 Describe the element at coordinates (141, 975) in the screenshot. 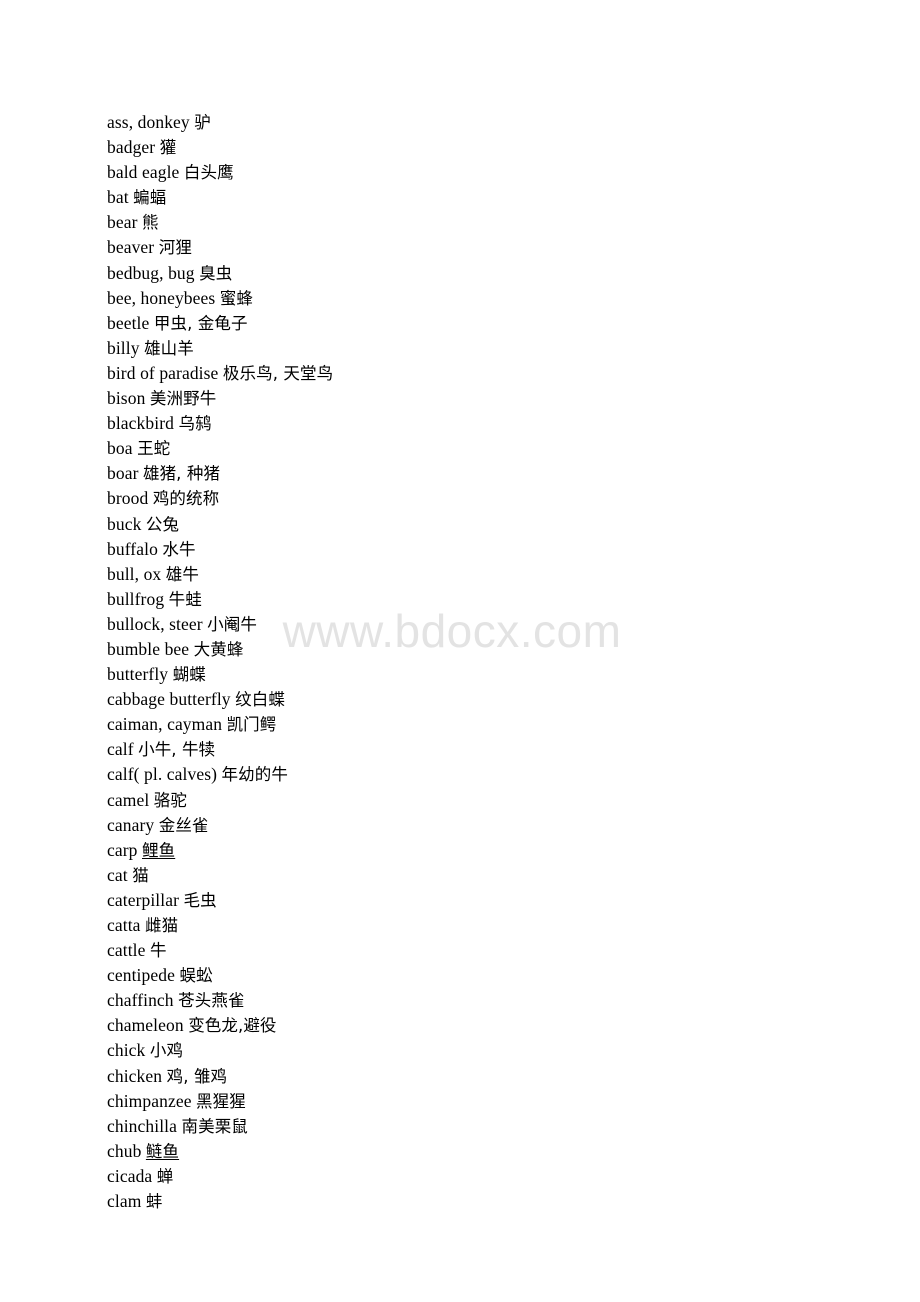

I see `entry-term: centipede` at that location.